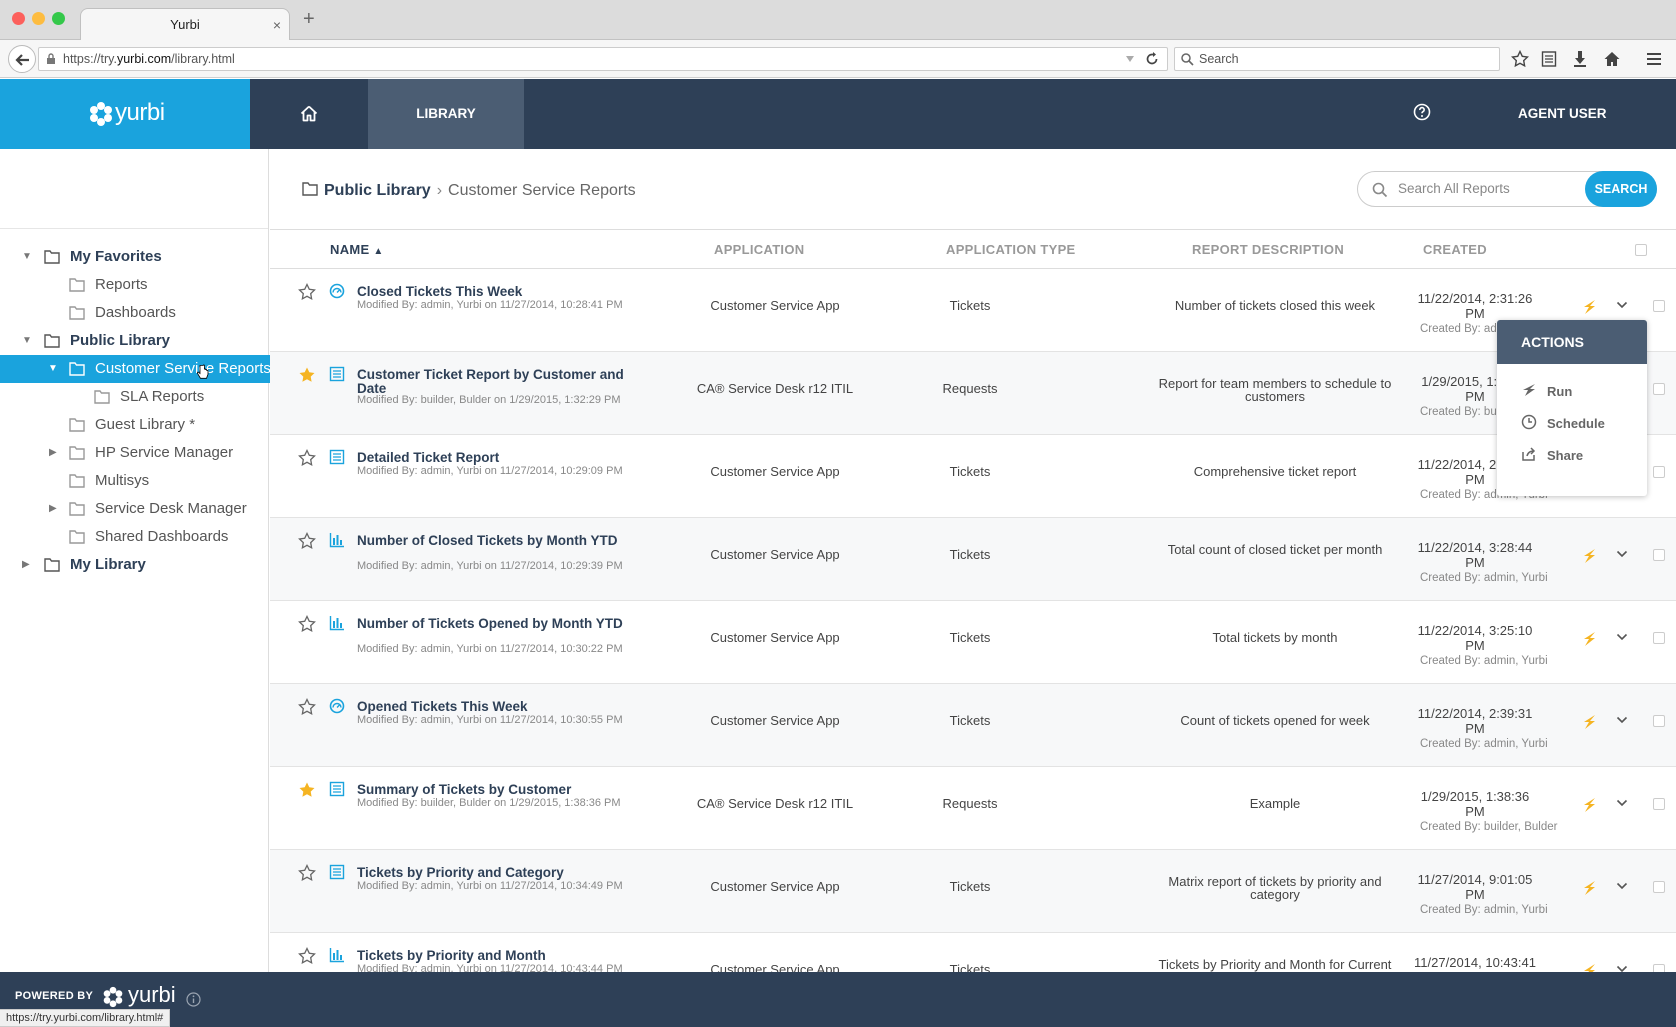  I want to click on home-icon, so click(1612, 59).